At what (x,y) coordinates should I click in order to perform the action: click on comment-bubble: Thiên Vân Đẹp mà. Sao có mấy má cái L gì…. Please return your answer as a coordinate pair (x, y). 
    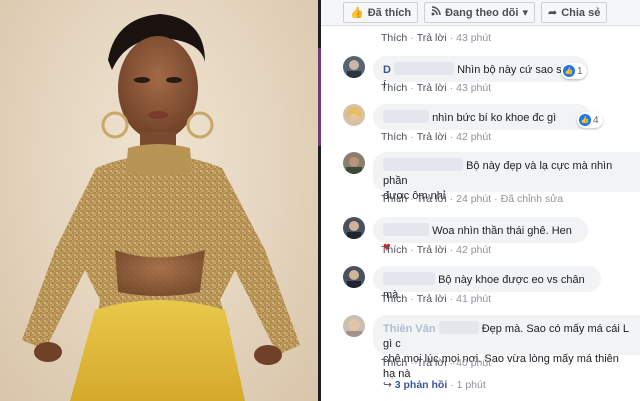
    Looking at the image, I should click on (506, 347).